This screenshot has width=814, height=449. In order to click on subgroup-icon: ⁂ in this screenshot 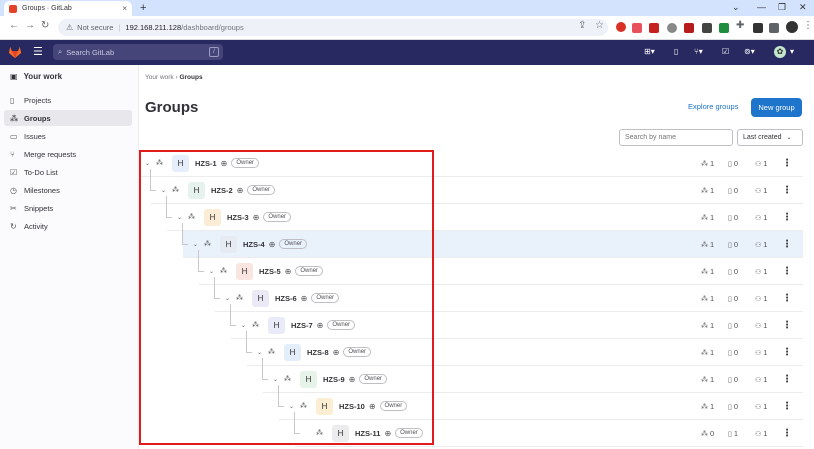, I will do `click(704, 299)`.